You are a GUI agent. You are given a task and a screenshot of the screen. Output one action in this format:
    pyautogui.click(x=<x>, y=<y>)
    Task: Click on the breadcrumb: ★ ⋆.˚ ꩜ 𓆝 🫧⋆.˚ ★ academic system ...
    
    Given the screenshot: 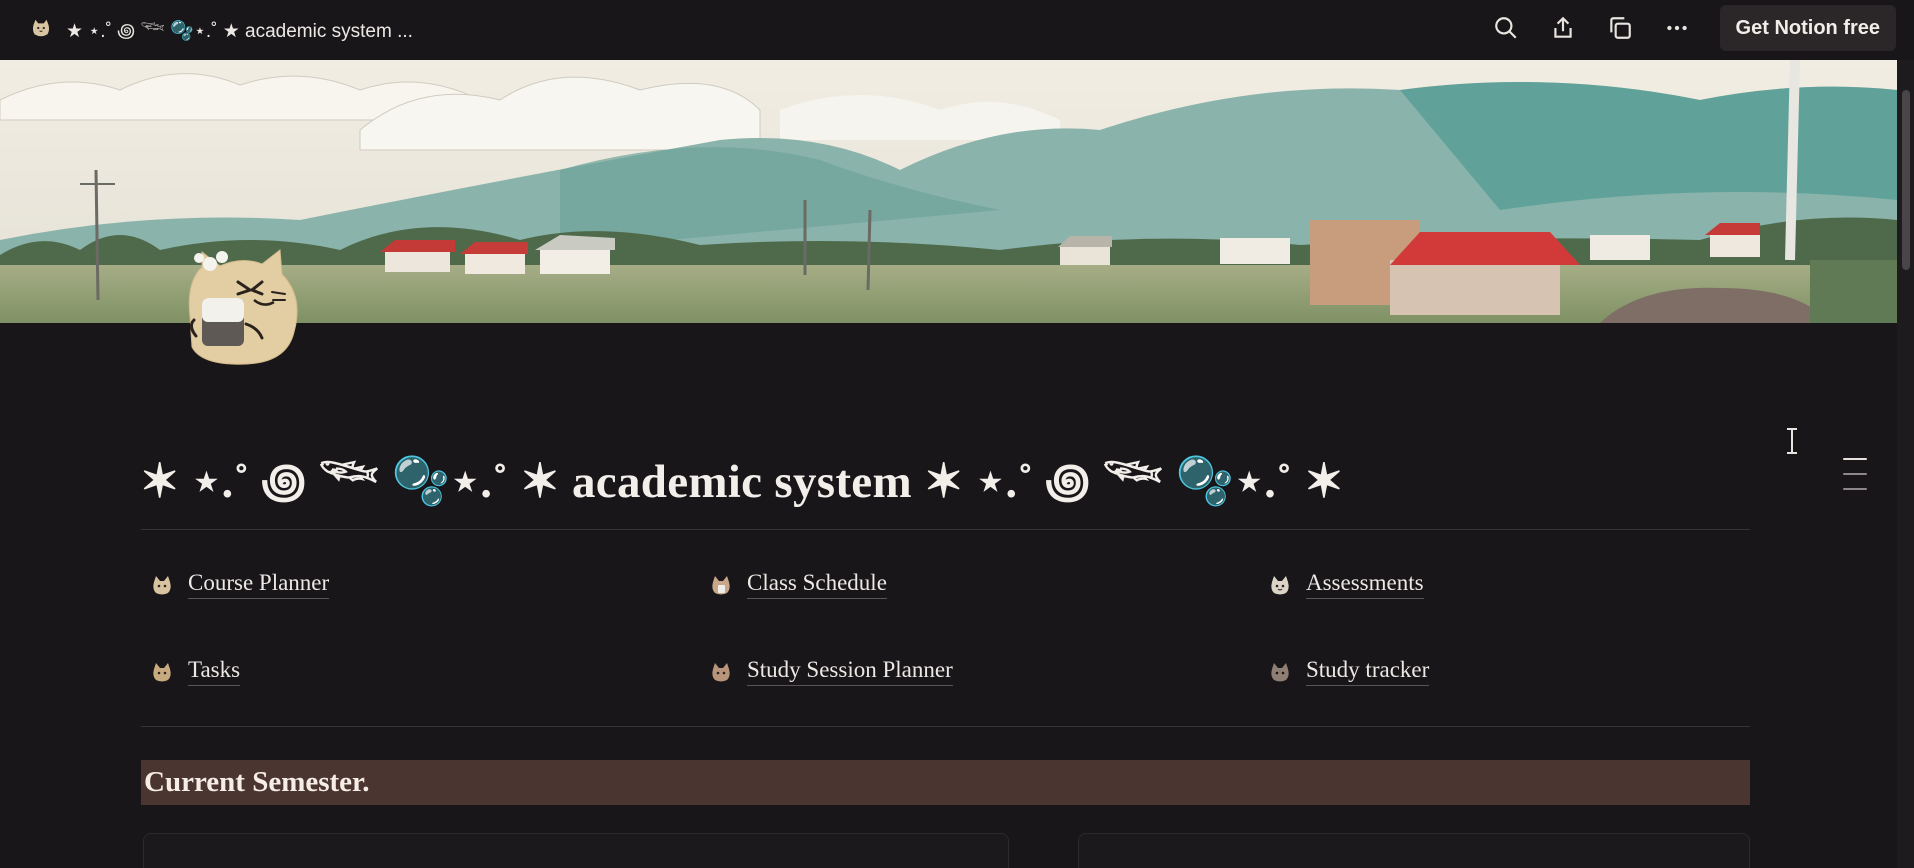 What is the action you would take?
    pyautogui.click(x=221, y=28)
    